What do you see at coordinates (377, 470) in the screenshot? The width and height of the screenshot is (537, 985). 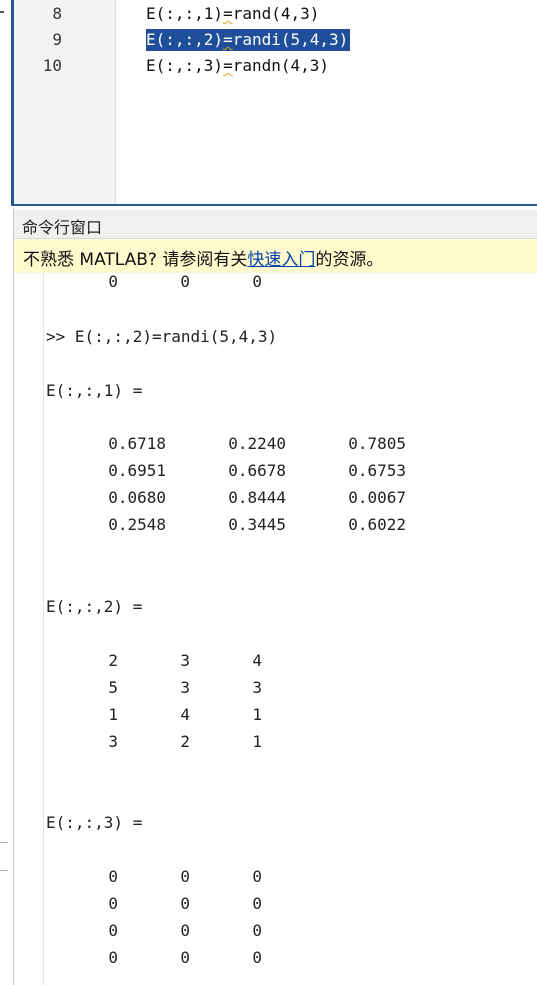 I see `matrix-cell: 0.6753` at bounding box center [377, 470].